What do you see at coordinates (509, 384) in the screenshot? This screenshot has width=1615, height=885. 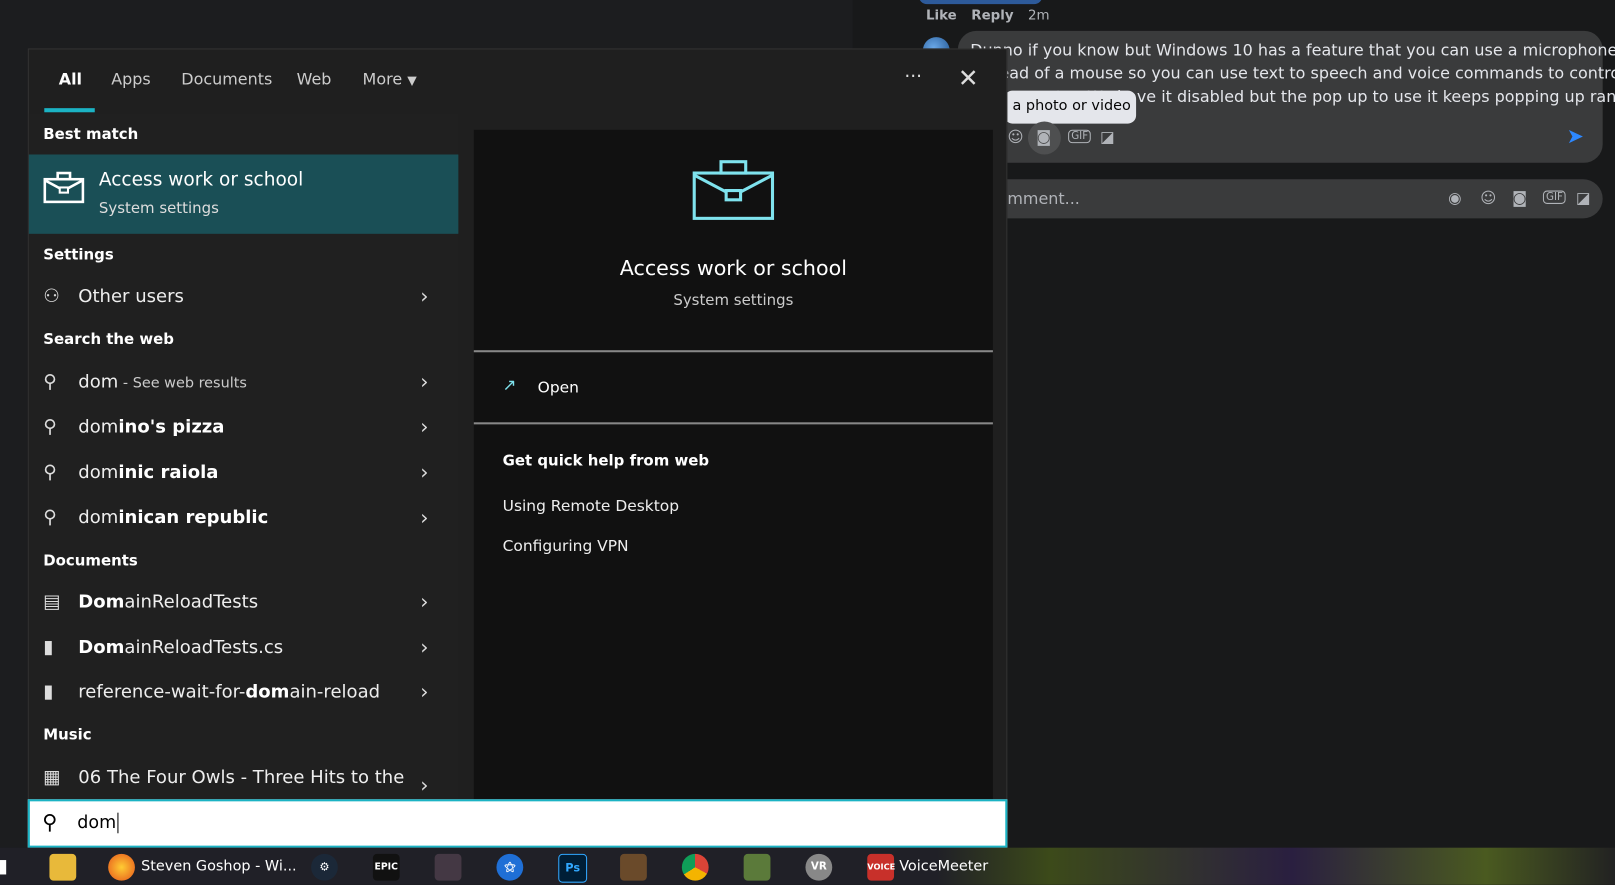 I see `open-icon: ↗` at bounding box center [509, 384].